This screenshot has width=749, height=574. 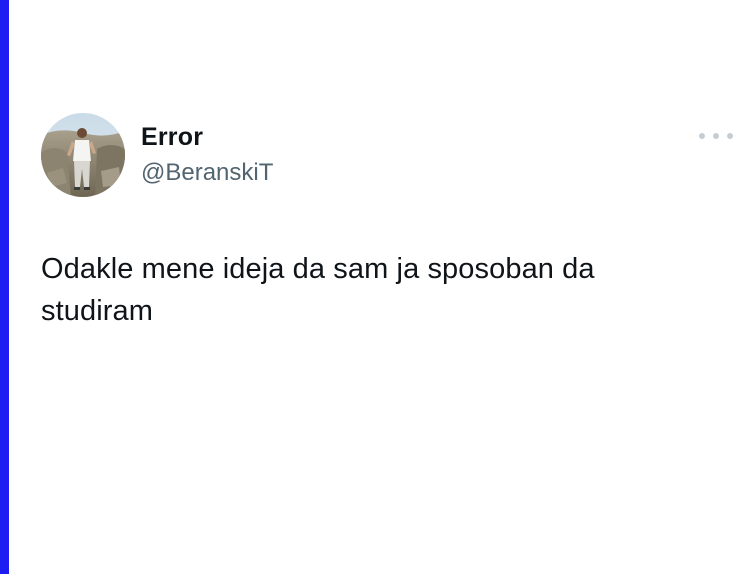 I want to click on more-options-button, so click(x=716, y=136).